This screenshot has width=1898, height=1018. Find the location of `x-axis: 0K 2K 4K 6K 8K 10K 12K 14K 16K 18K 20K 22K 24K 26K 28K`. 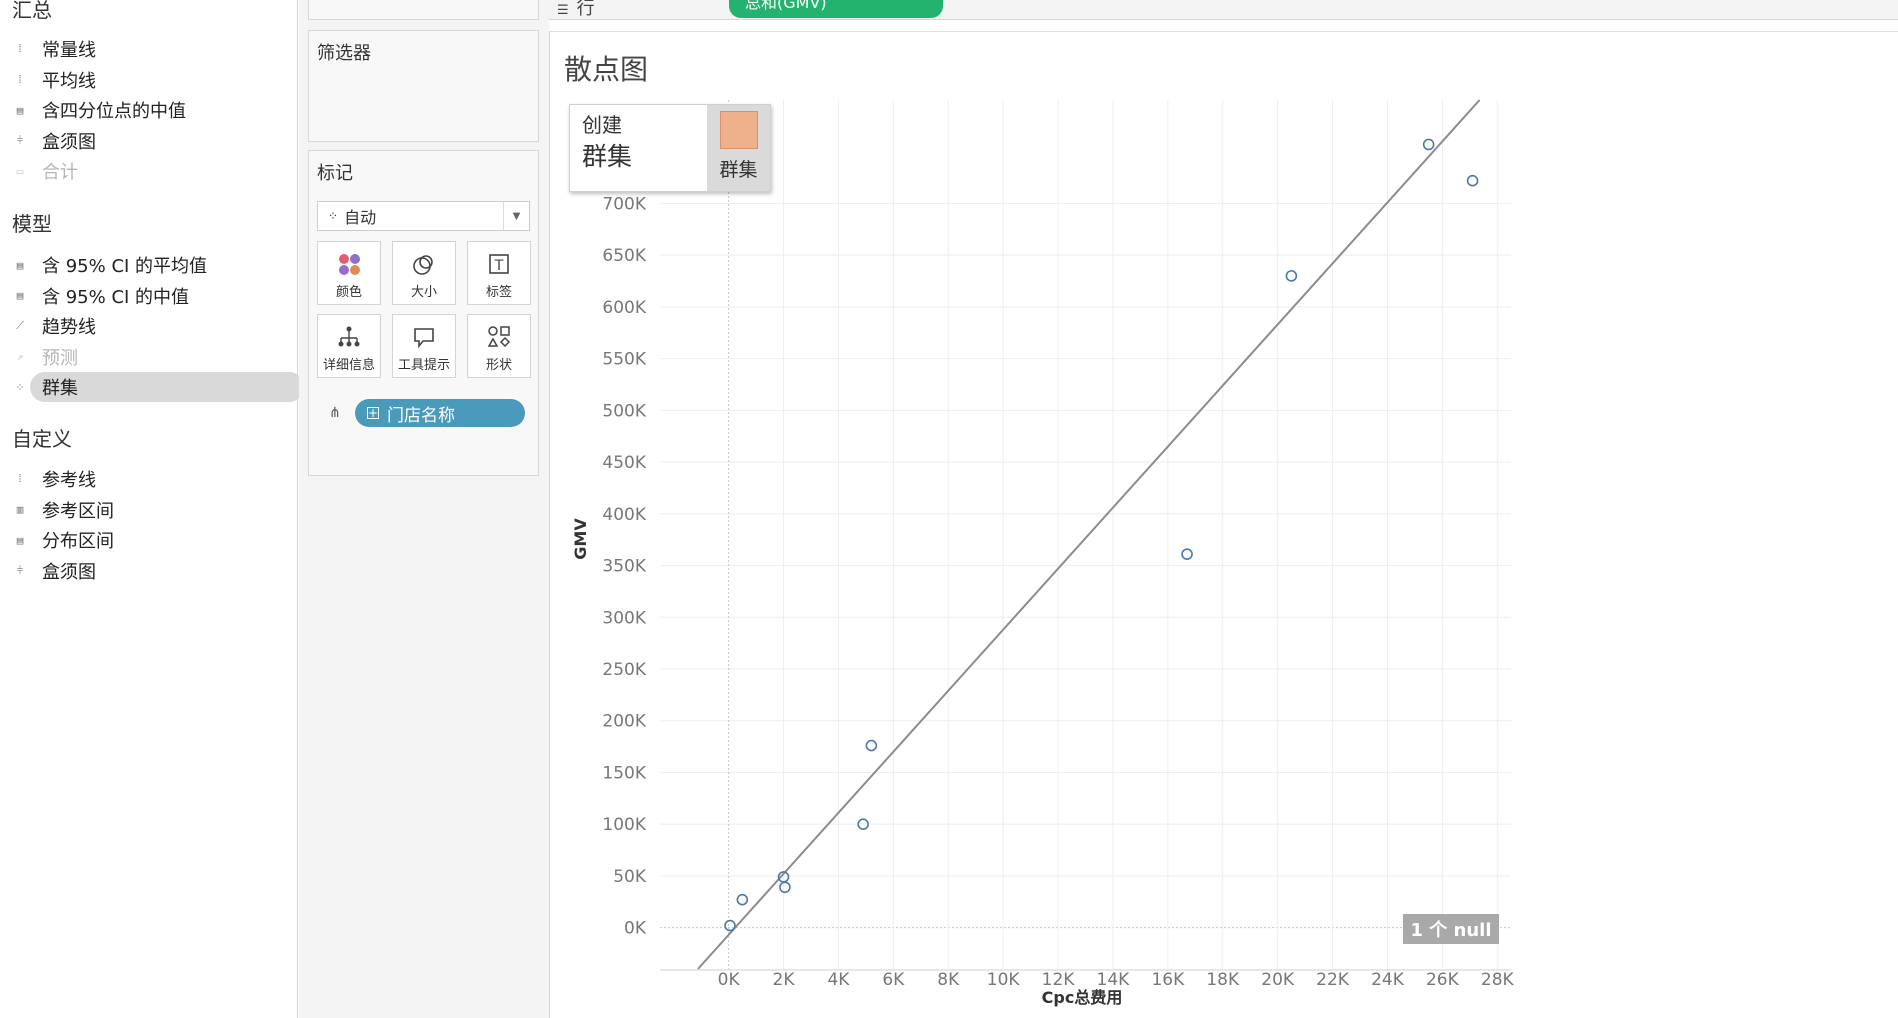

x-axis: 0K 2K 4K 6K 8K 10K 12K 14K 16K 18K 20K 22K 24K 26K 28K is located at coordinates (1087, 979).